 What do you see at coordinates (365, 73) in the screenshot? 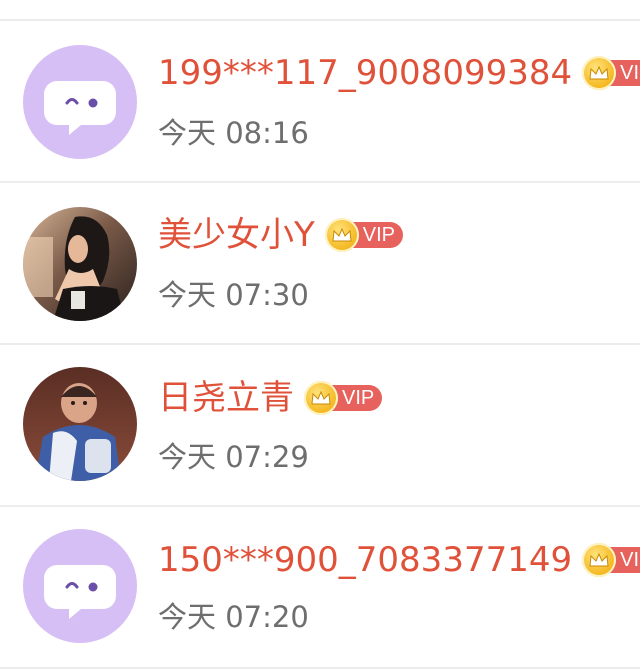
I see `contact-name: 199***117_9008099384` at bounding box center [365, 73].